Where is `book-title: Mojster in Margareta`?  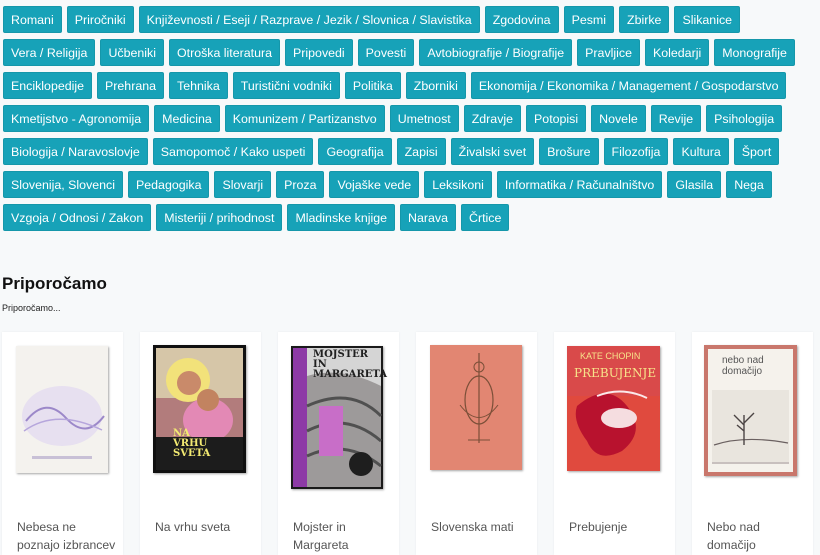
book-title: Mojster in Margareta is located at coordinates (343, 536).